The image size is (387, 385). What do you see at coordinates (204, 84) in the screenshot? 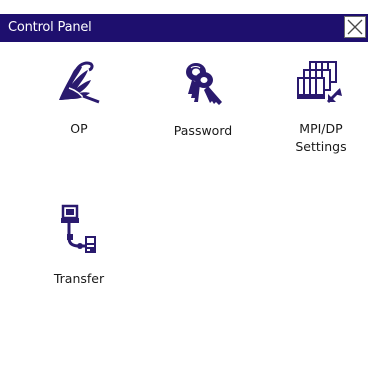
I see `keys-icon` at bounding box center [204, 84].